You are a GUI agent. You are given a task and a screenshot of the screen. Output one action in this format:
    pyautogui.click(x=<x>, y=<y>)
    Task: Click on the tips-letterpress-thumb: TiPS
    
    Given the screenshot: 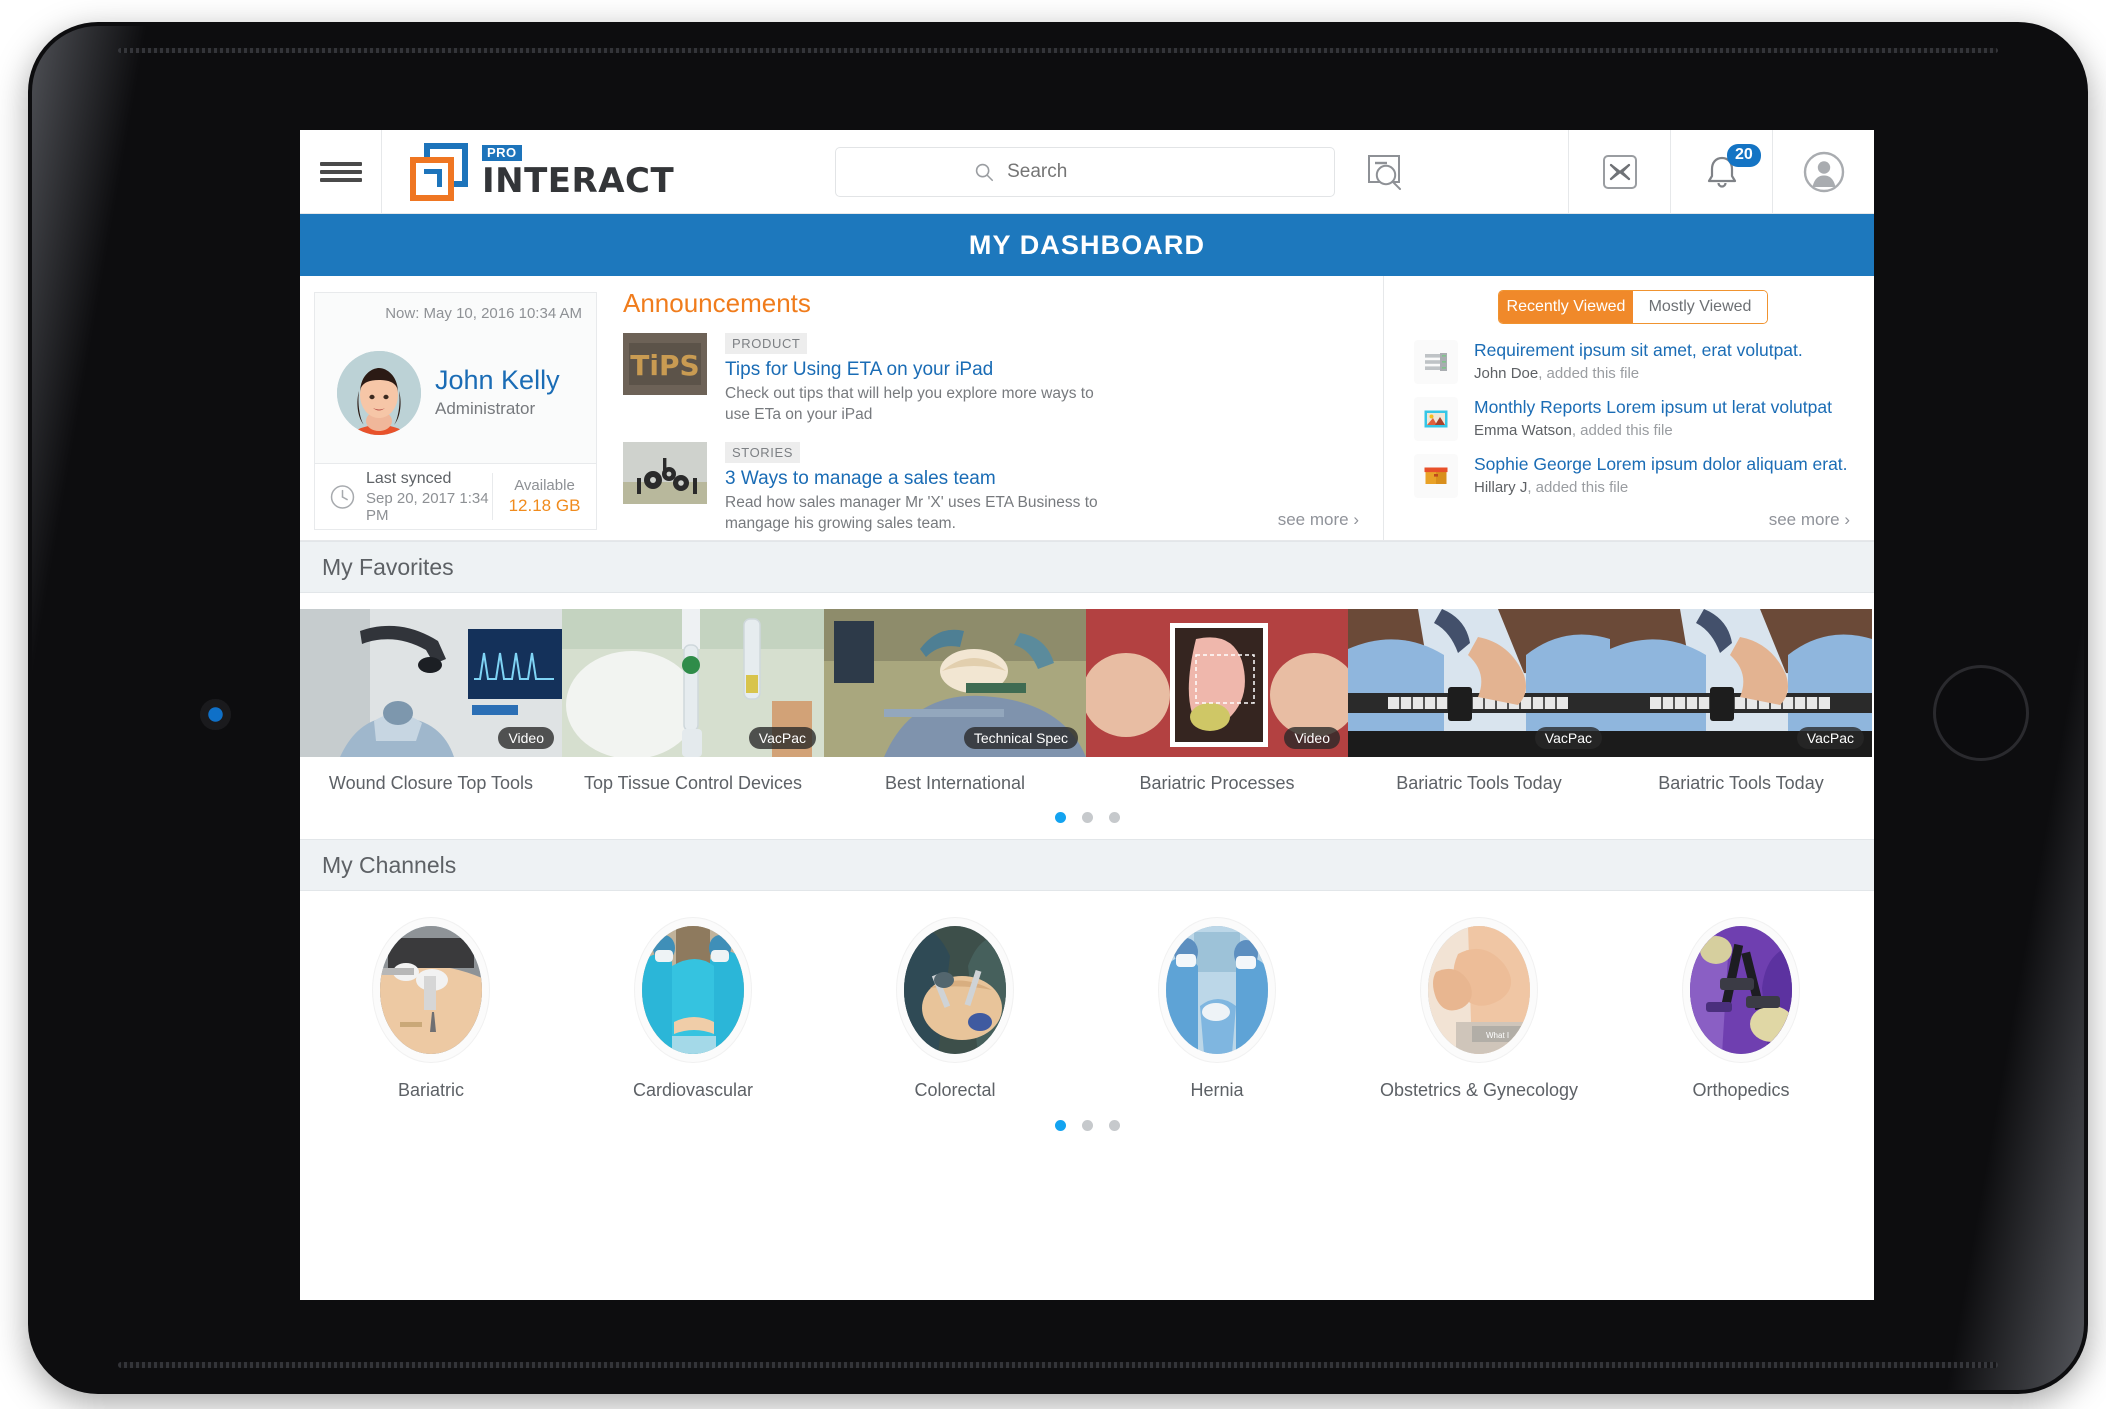 What is the action you would take?
    pyautogui.click(x=665, y=364)
    